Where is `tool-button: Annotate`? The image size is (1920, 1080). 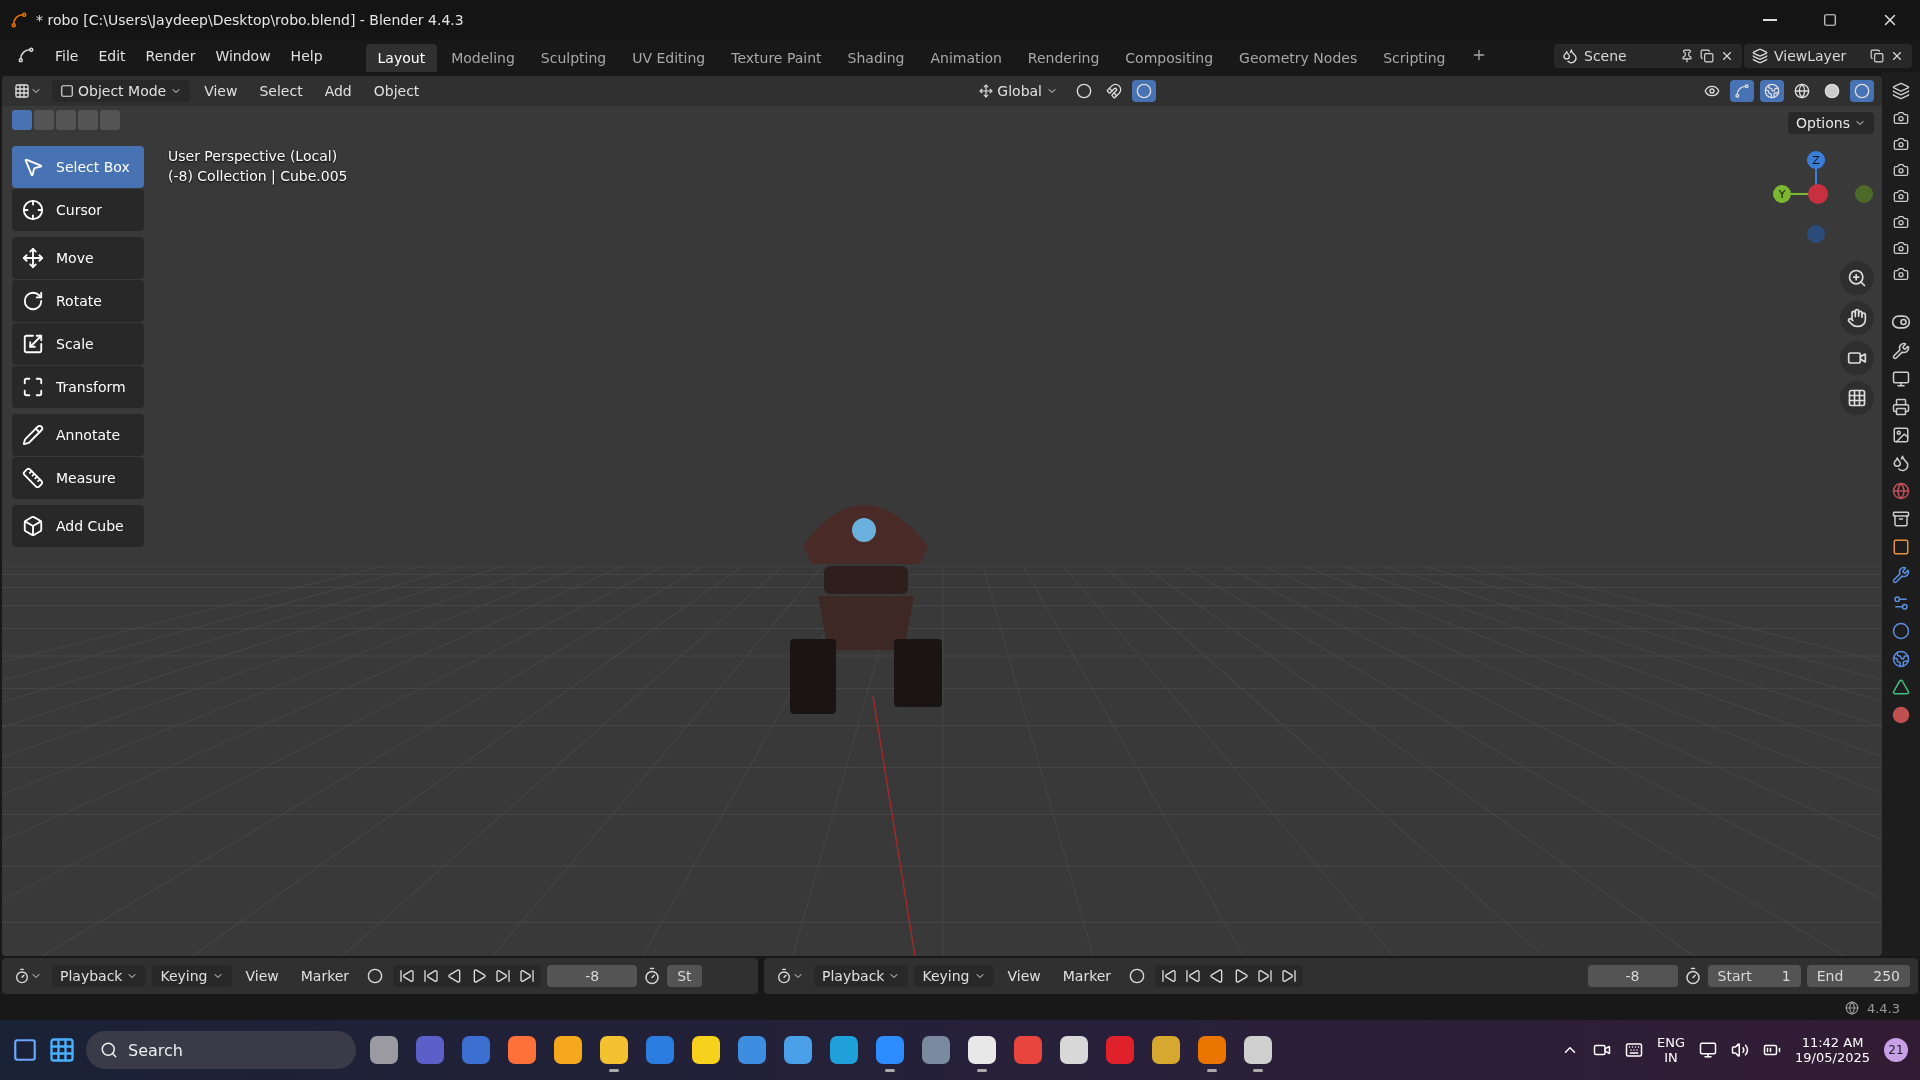 tool-button: Annotate is located at coordinates (78, 435).